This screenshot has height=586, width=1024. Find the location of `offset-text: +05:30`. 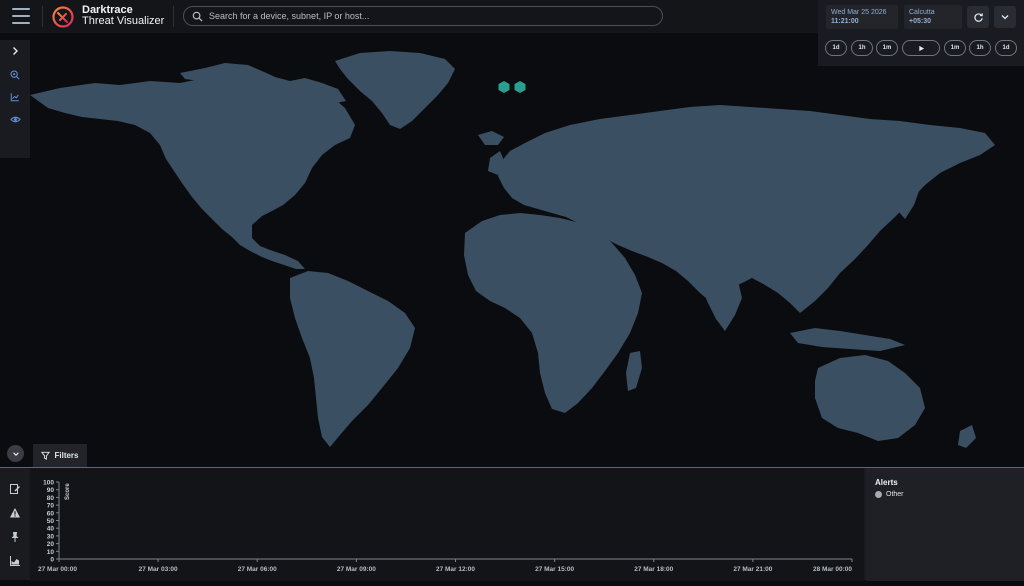

offset-text: +05:30 is located at coordinates (920, 21).